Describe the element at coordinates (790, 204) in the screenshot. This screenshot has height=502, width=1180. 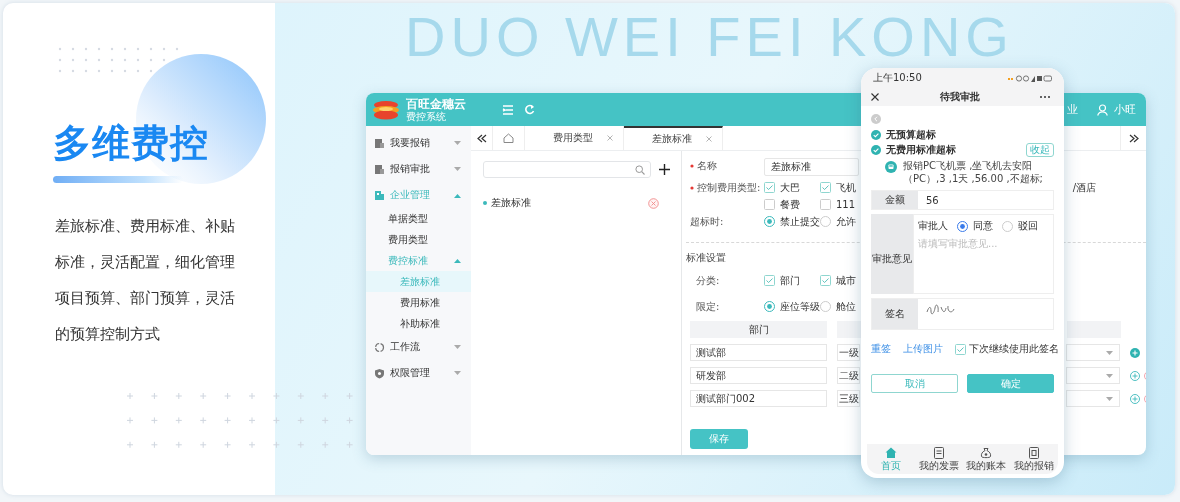
I see `option-label: 餐费` at that location.